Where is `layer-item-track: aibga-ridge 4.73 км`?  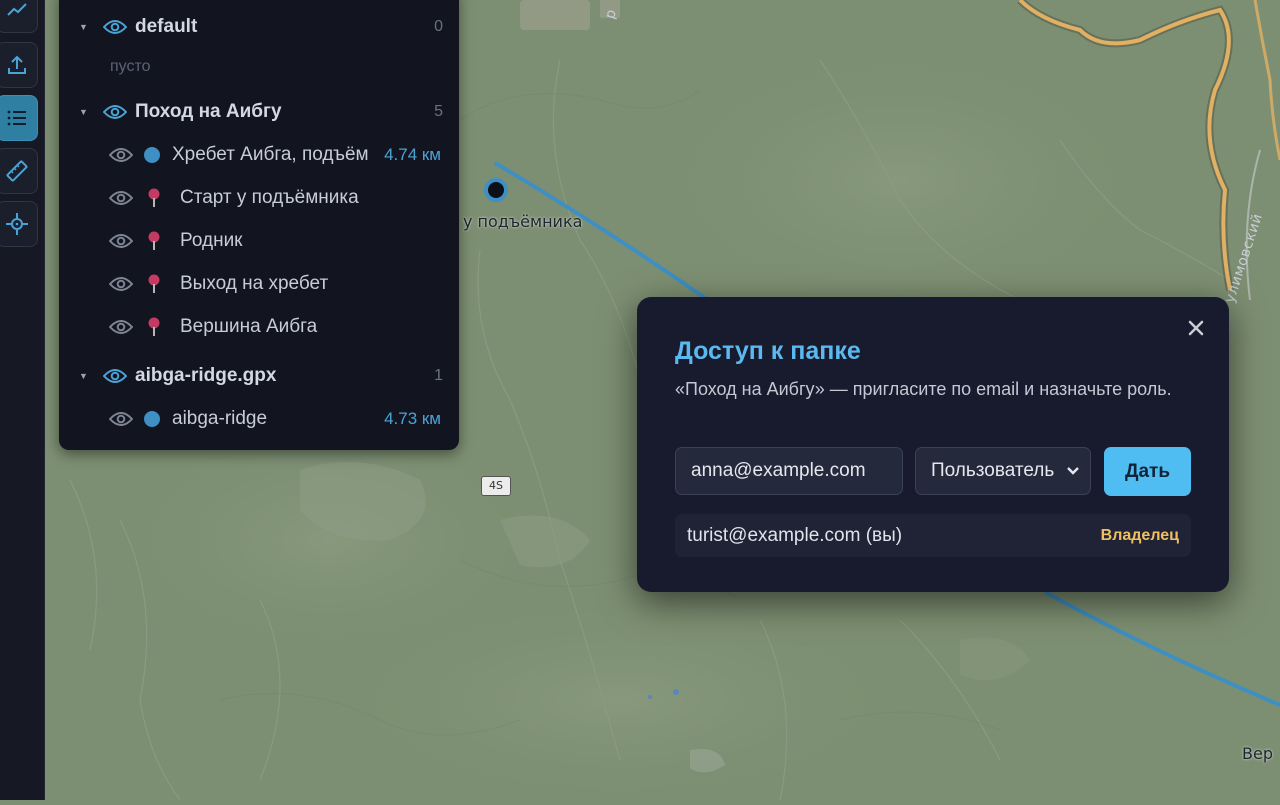 layer-item-track: aibga-ridge 4.73 км is located at coordinates (259, 419).